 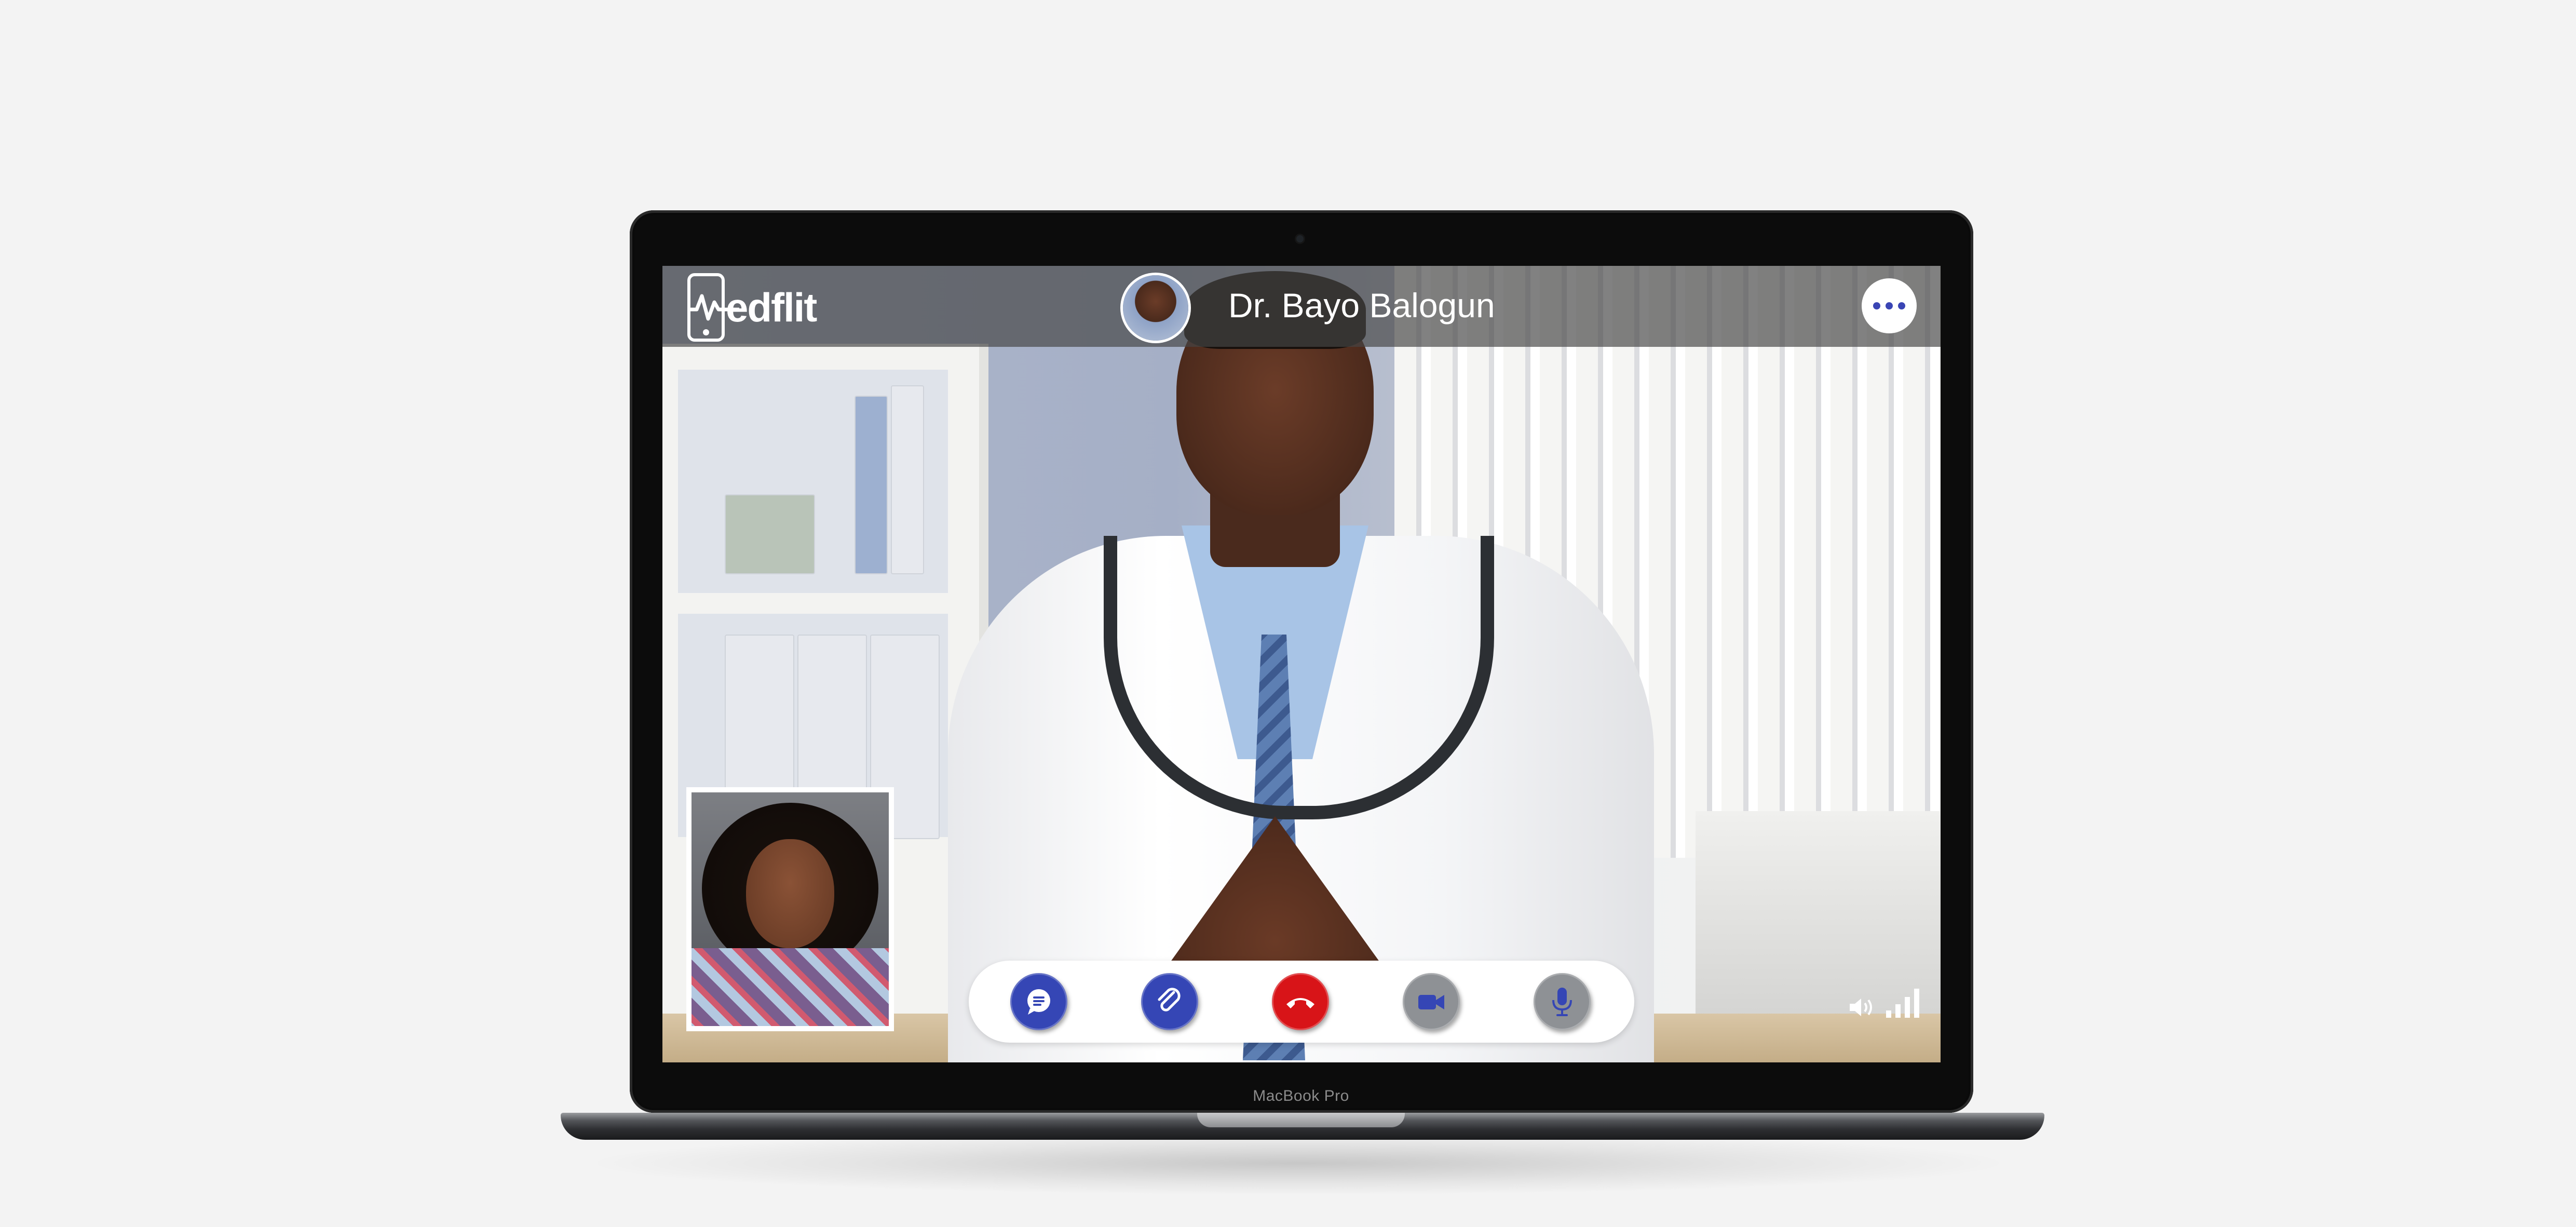 What do you see at coordinates (1298, 1163) in the screenshot?
I see `laptop-shadow` at bounding box center [1298, 1163].